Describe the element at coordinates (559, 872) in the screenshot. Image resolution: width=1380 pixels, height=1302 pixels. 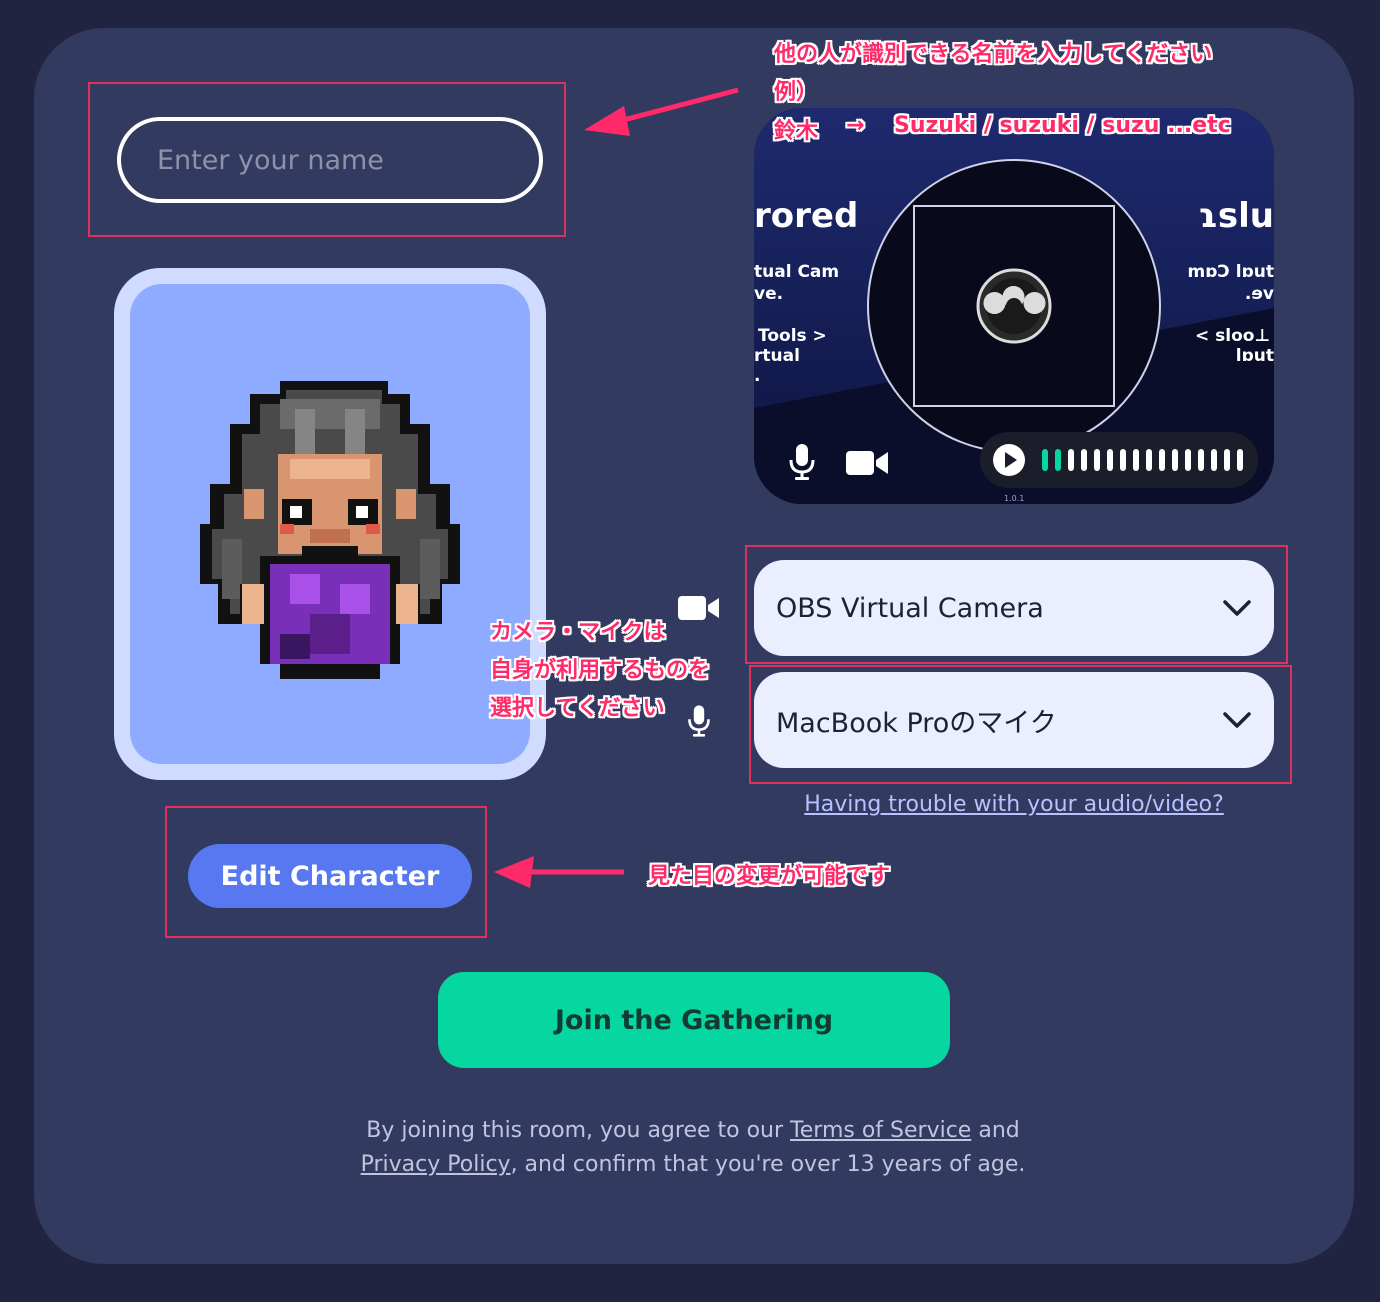
I see `annotation-arrow-edit` at that location.